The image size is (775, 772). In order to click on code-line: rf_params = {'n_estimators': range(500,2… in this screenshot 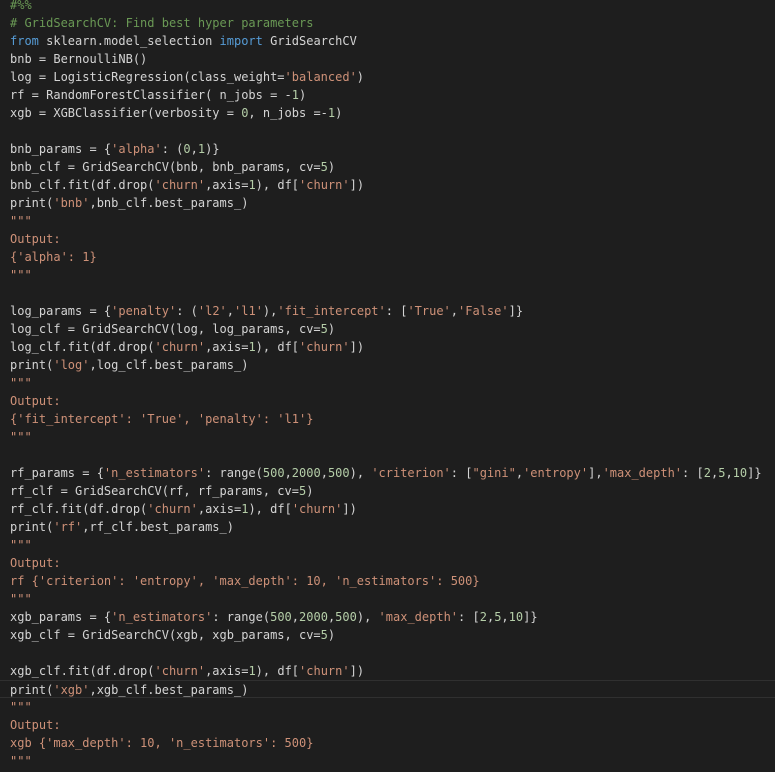, I will do `click(387, 473)`.